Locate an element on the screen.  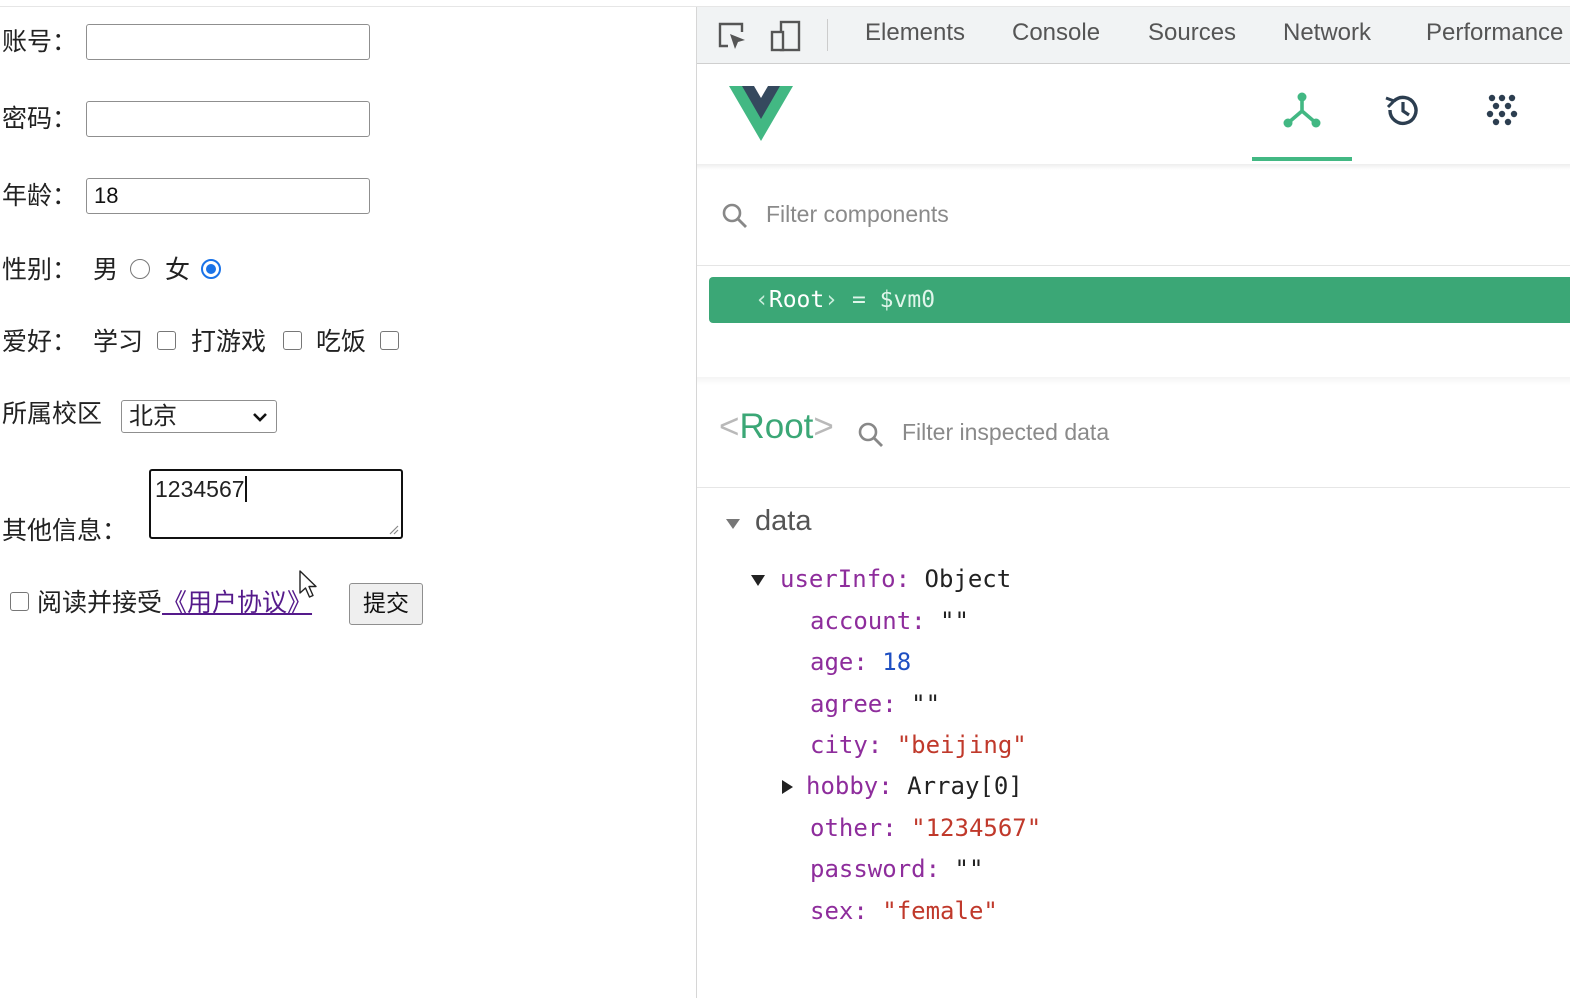
performance-dots-icon is located at coordinates (1502, 110).